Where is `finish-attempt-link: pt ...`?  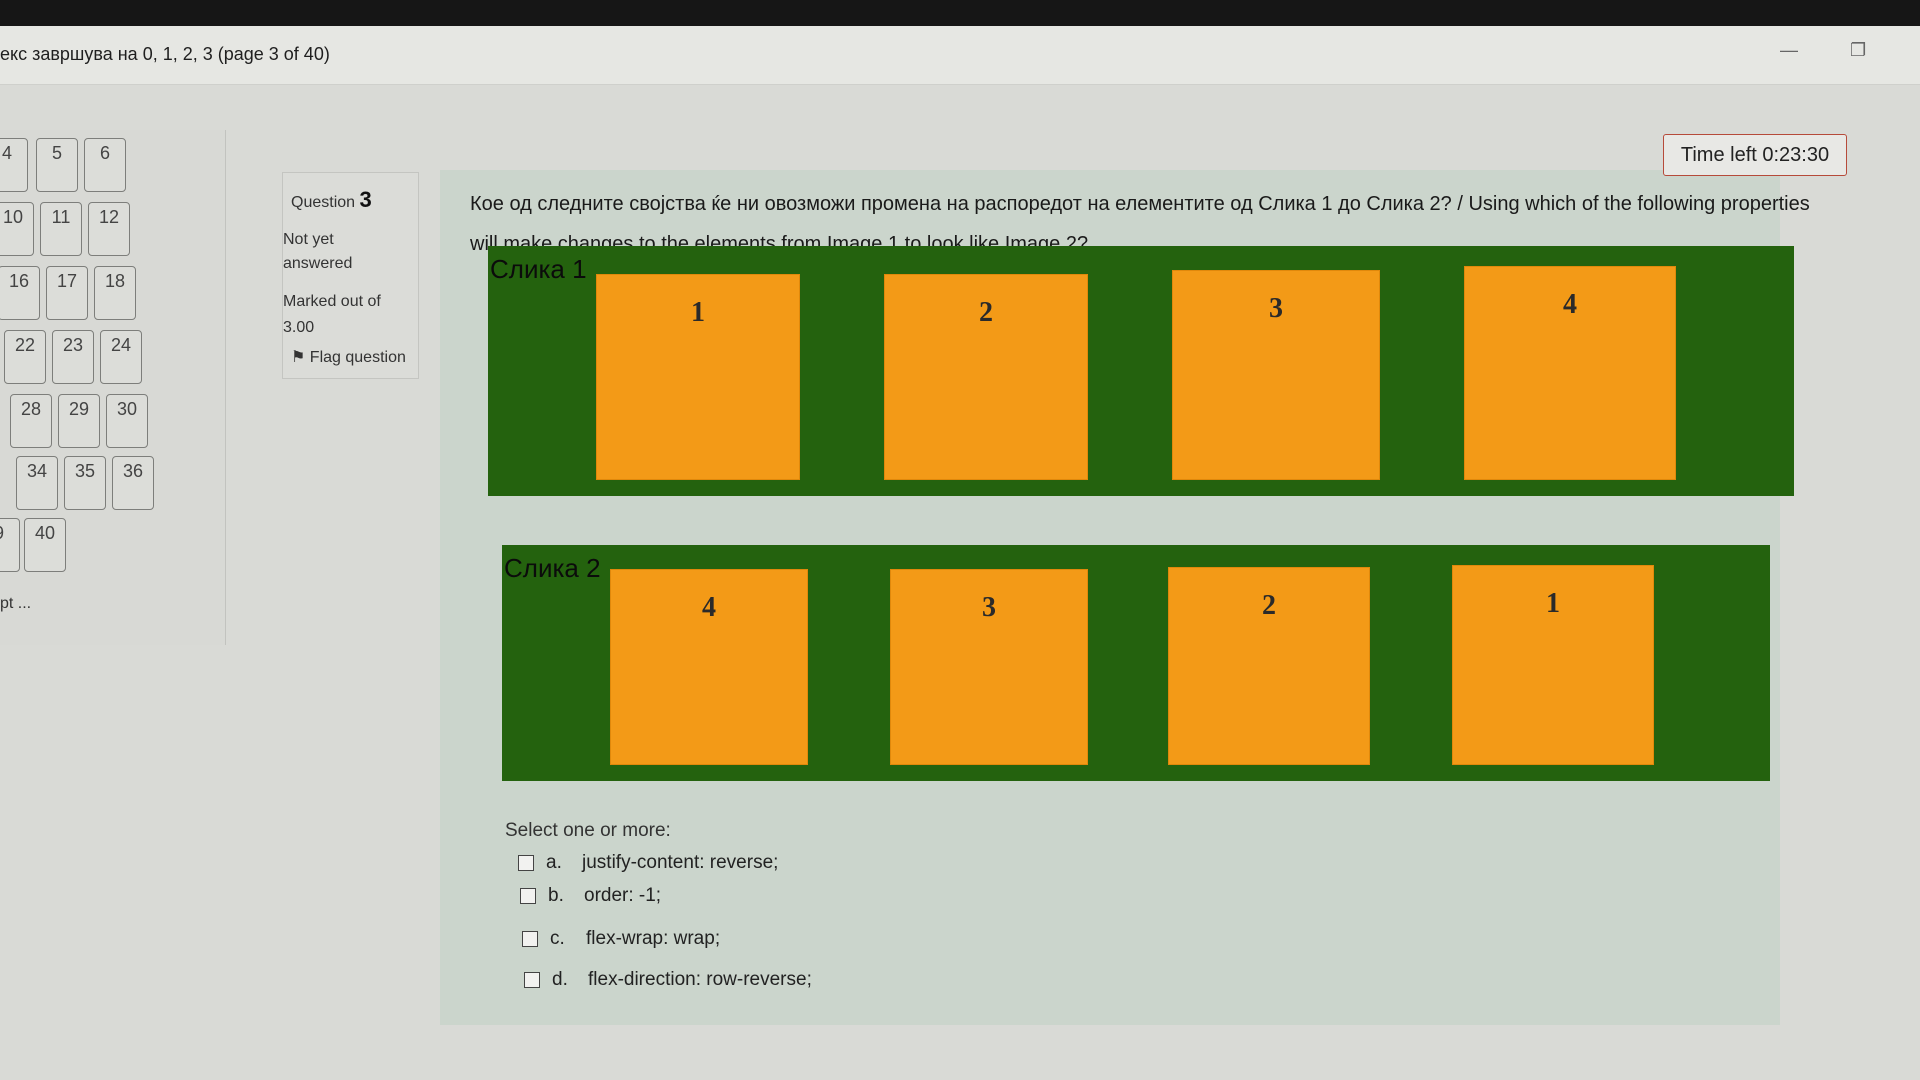 finish-attempt-link: pt ... is located at coordinates (15, 604).